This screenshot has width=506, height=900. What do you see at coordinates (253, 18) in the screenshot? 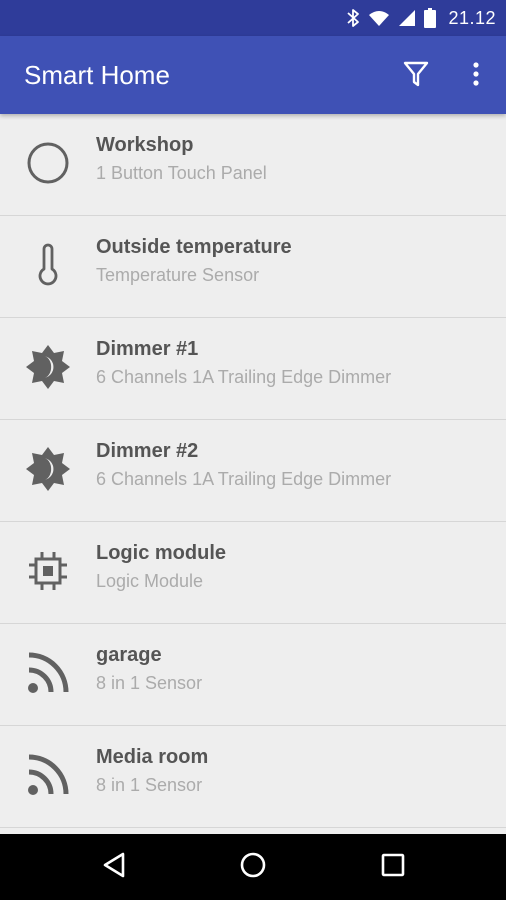
I see `status-bar: 21.12` at bounding box center [253, 18].